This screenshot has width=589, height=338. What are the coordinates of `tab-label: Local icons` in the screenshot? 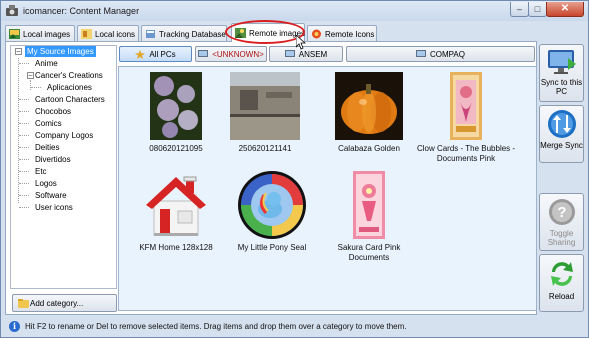 It's located at (115, 34).